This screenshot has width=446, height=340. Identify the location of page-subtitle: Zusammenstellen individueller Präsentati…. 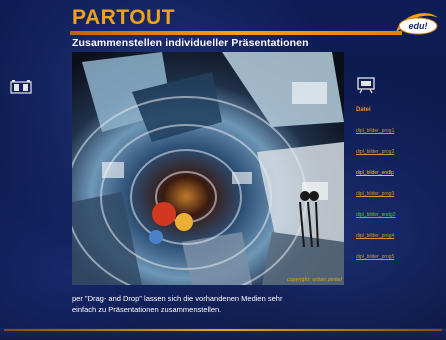
(190, 43).